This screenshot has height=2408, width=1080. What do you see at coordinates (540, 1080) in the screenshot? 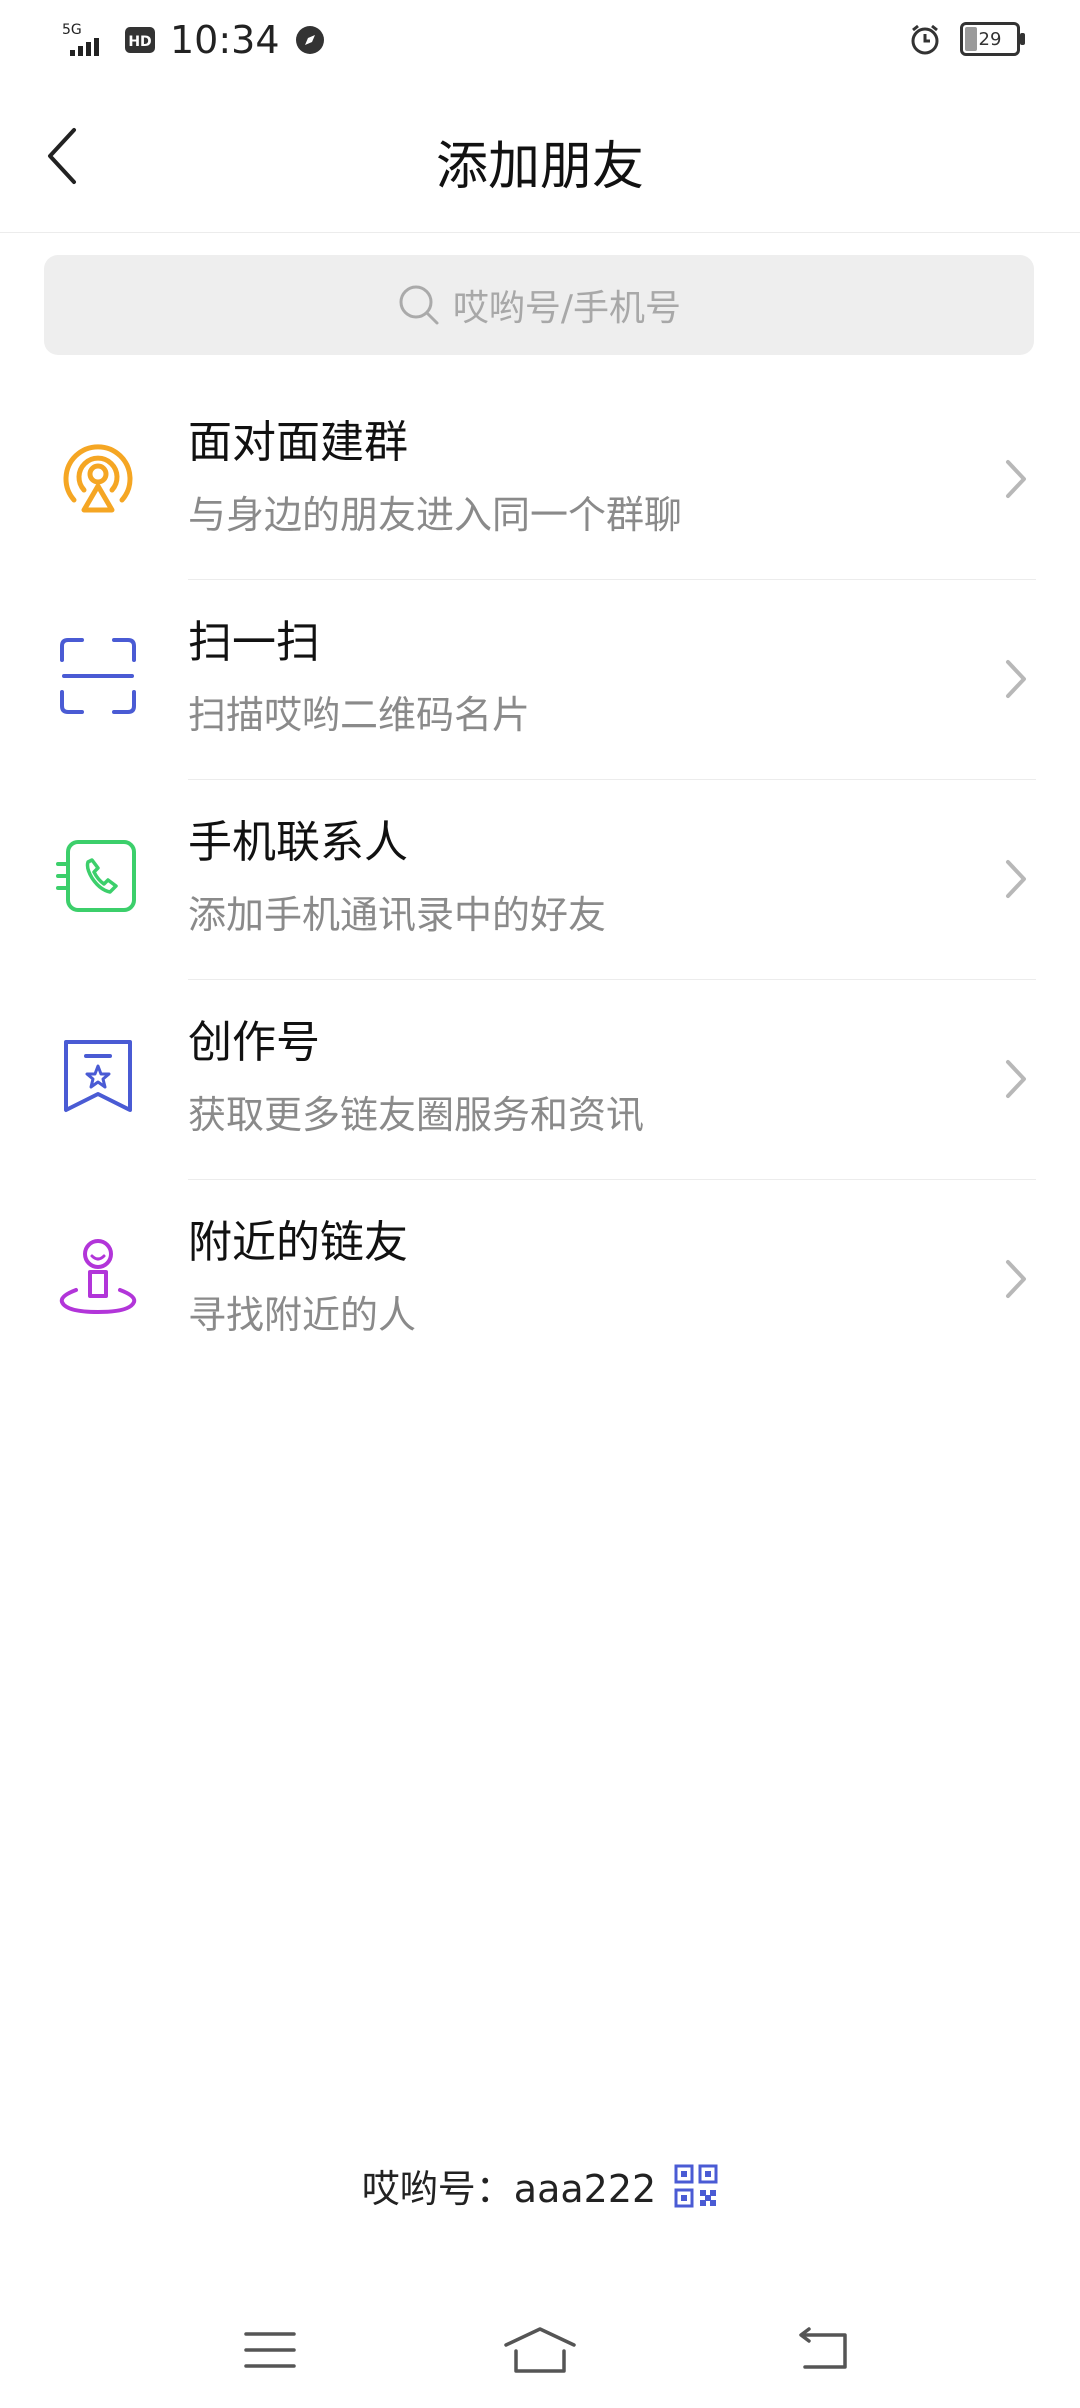
I see `list-item-creator: 创作号 获取更多链友圈服务和资讯` at bounding box center [540, 1080].